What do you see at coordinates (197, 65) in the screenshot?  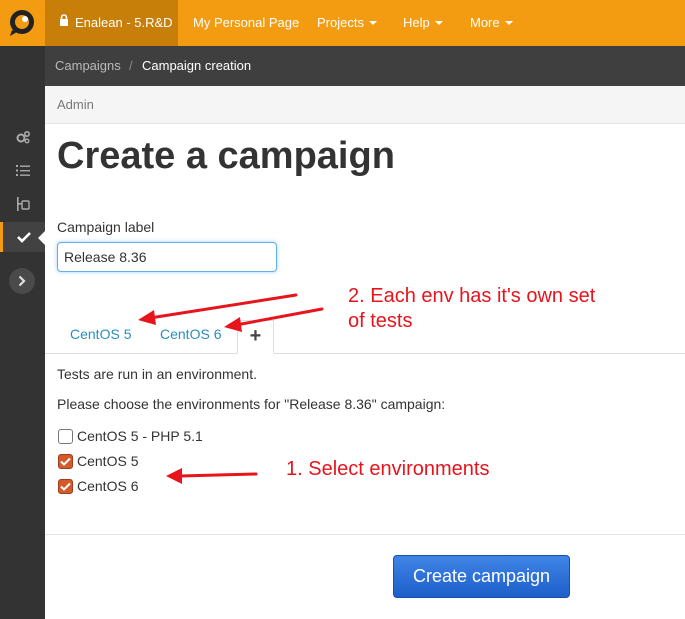 I see `breadcrumb-current: Campaign creation` at bounding box center [197, 65].